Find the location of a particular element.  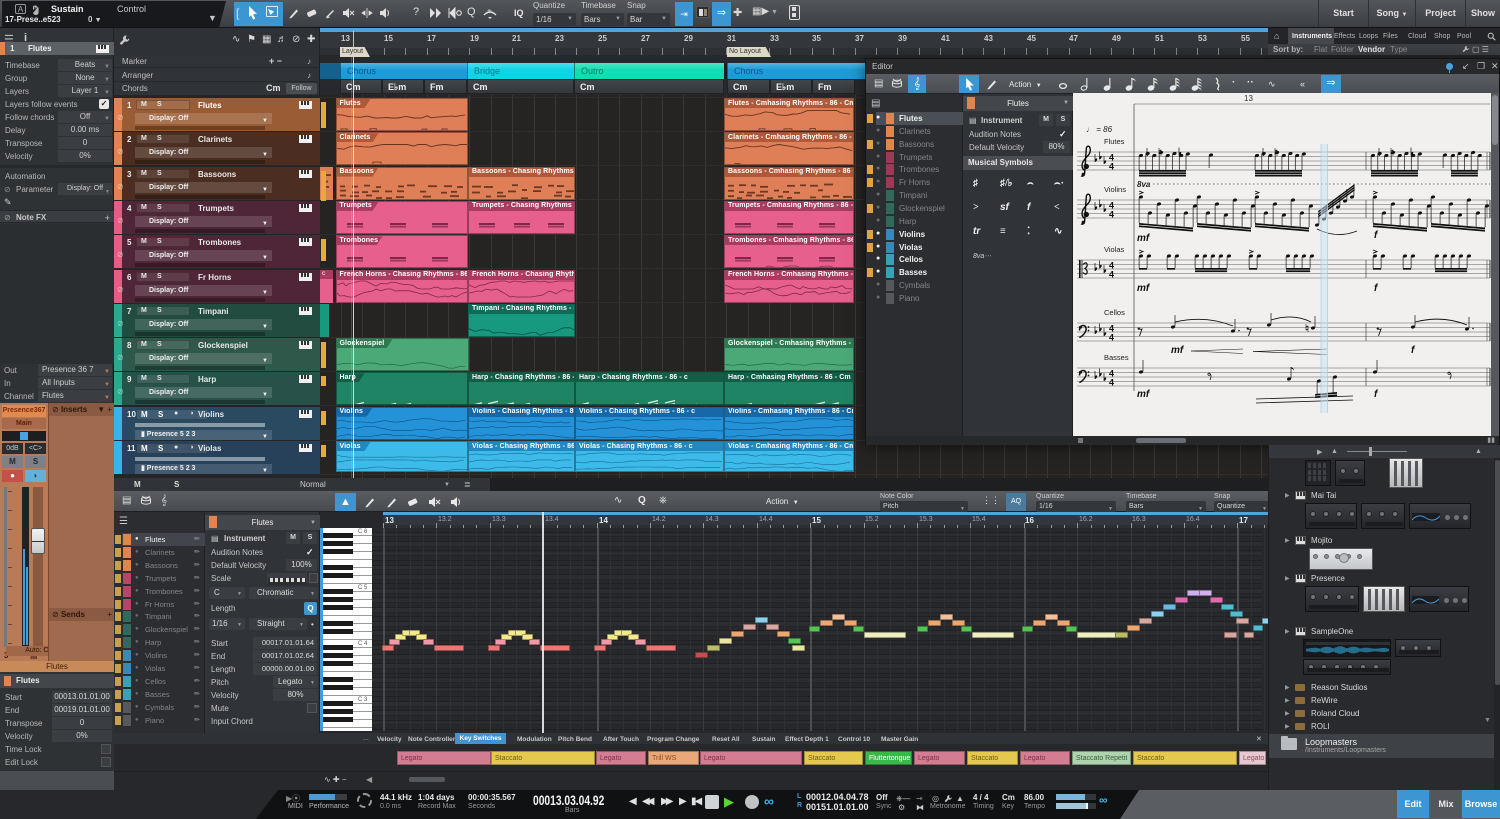

svg-text: Violins is located at coordinates (1115, 189).